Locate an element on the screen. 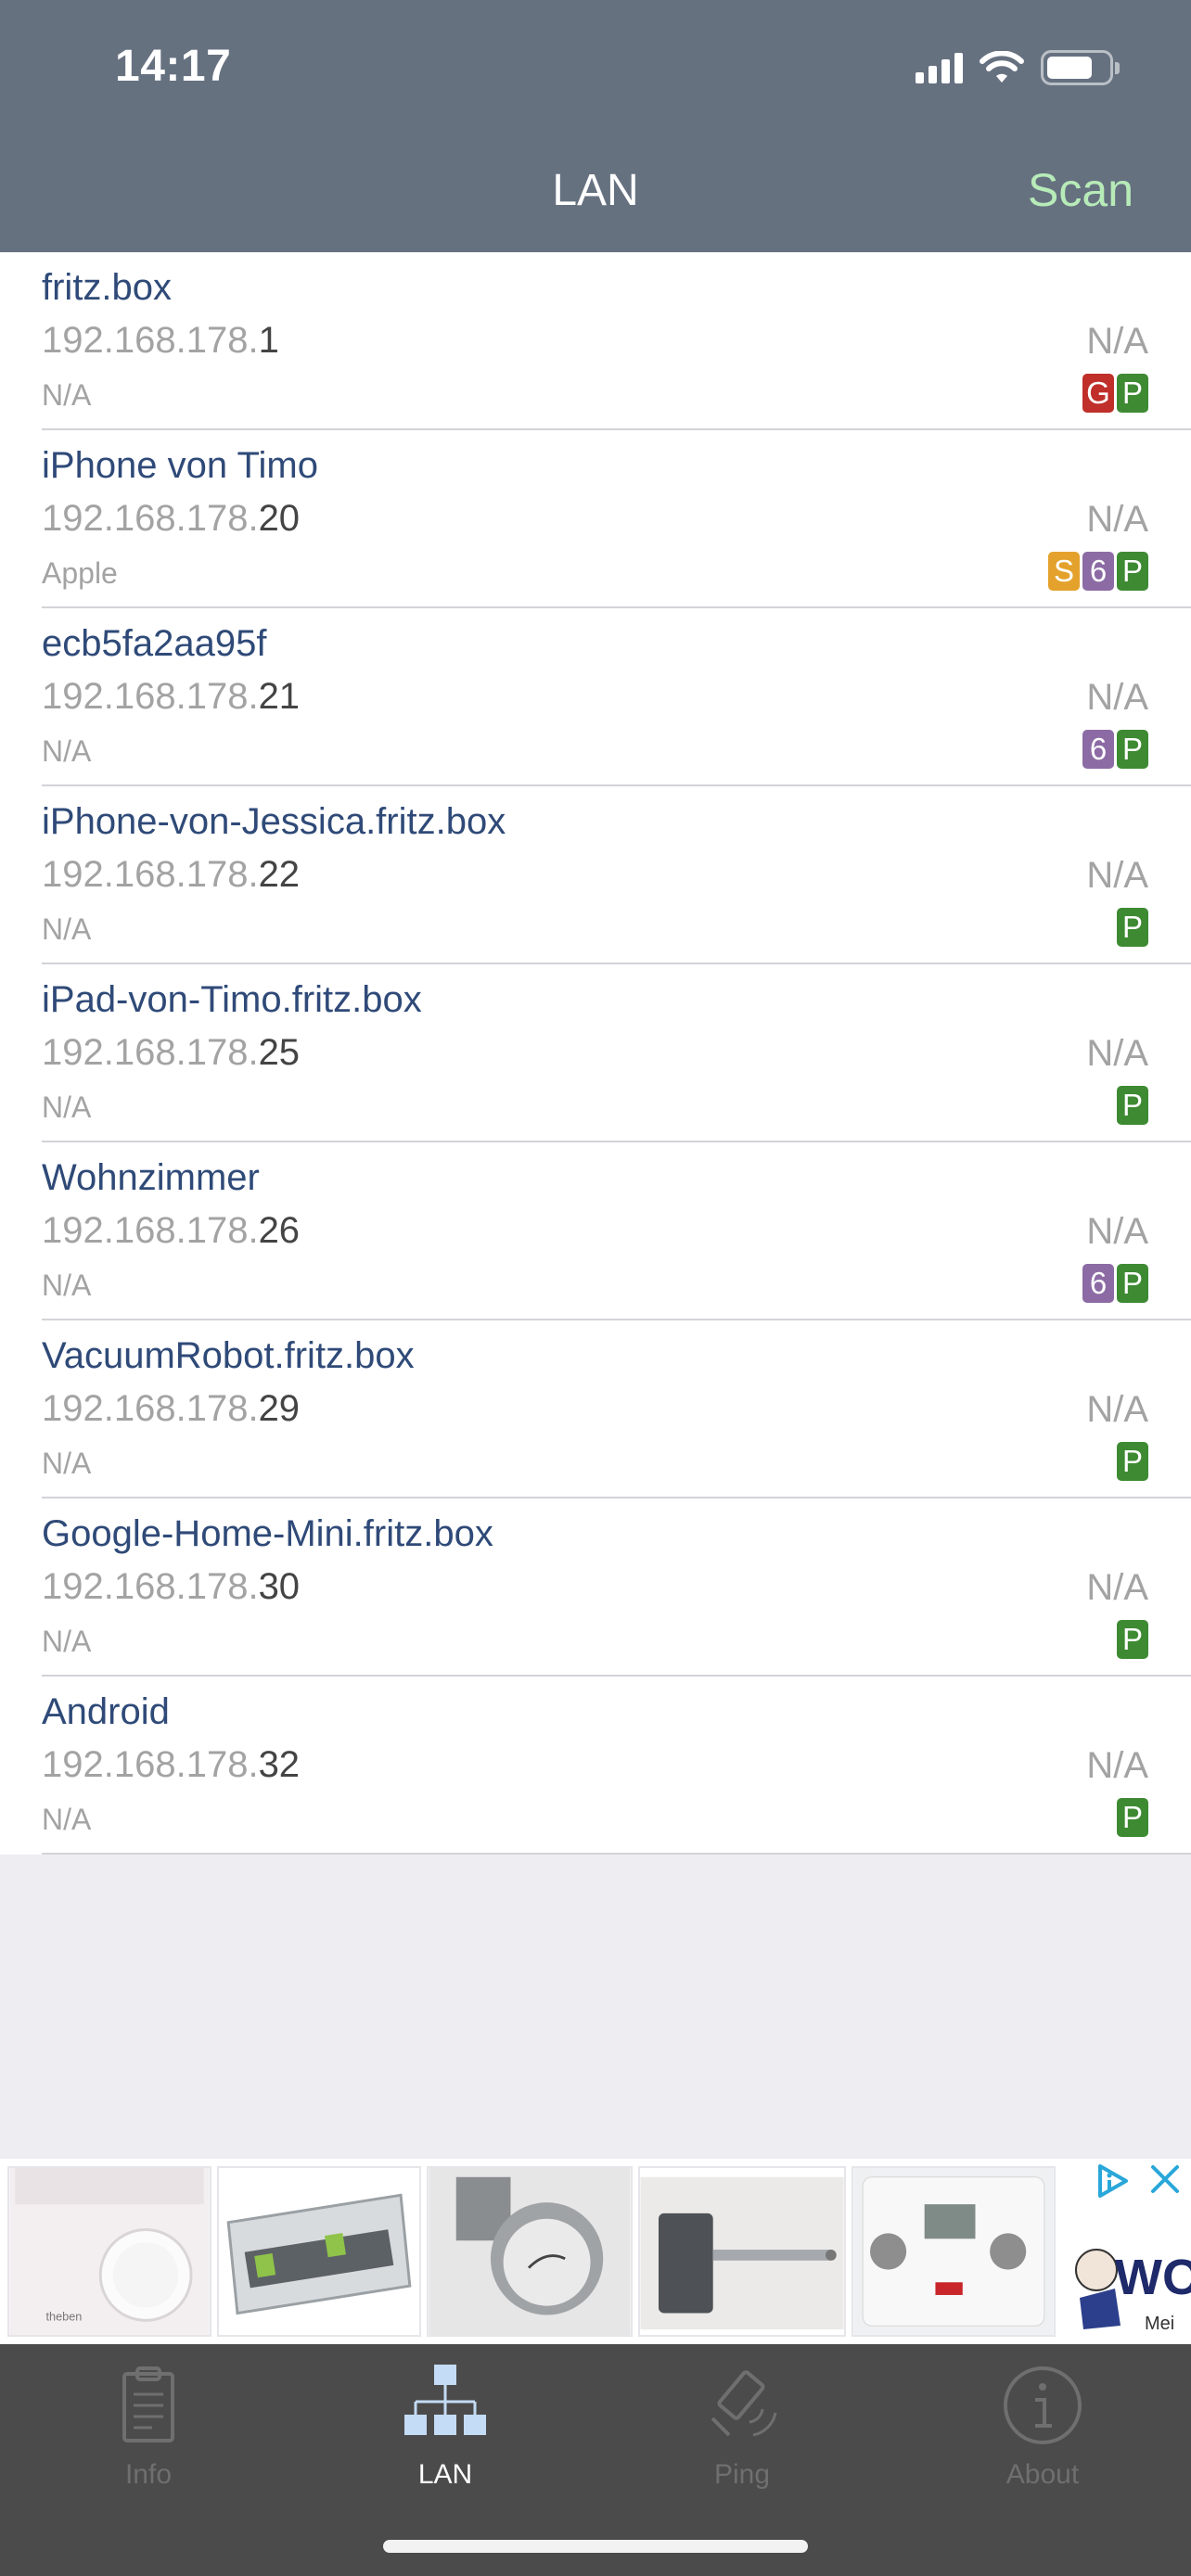 This screenshot has width=1191, height=2576. tab-ping: Ping is located at coordinates (742, 2426).